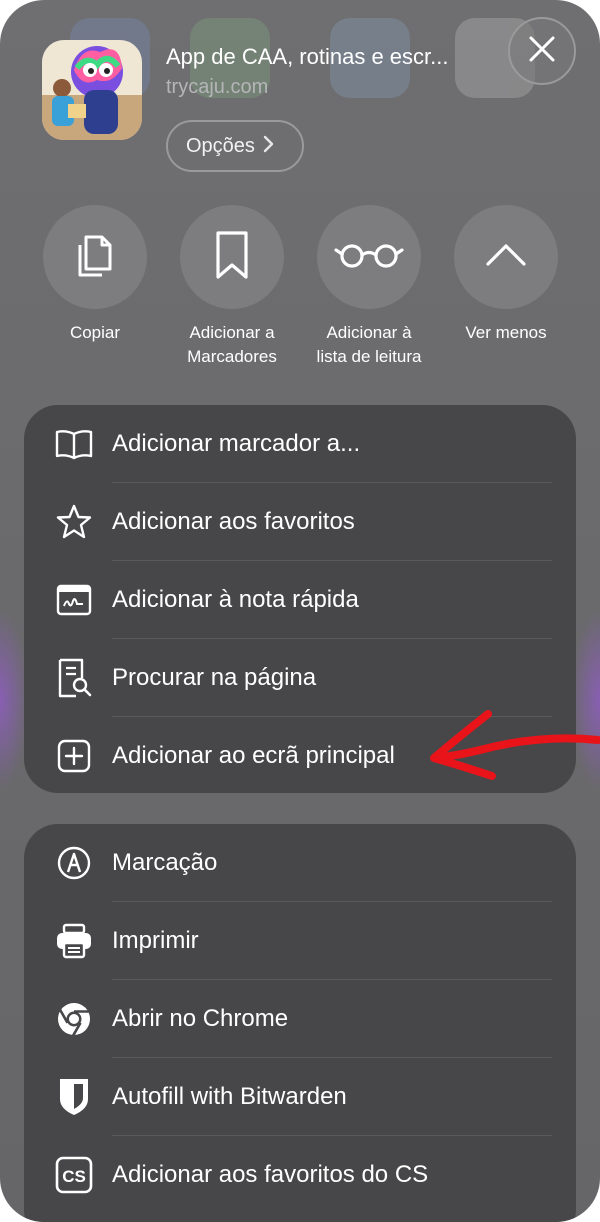 This screenshot has width=600, height=1222. What do you see at coordinates (220, 145) in the screenshot?
I see `options-label: Opções` at bounding box center [220, 145].